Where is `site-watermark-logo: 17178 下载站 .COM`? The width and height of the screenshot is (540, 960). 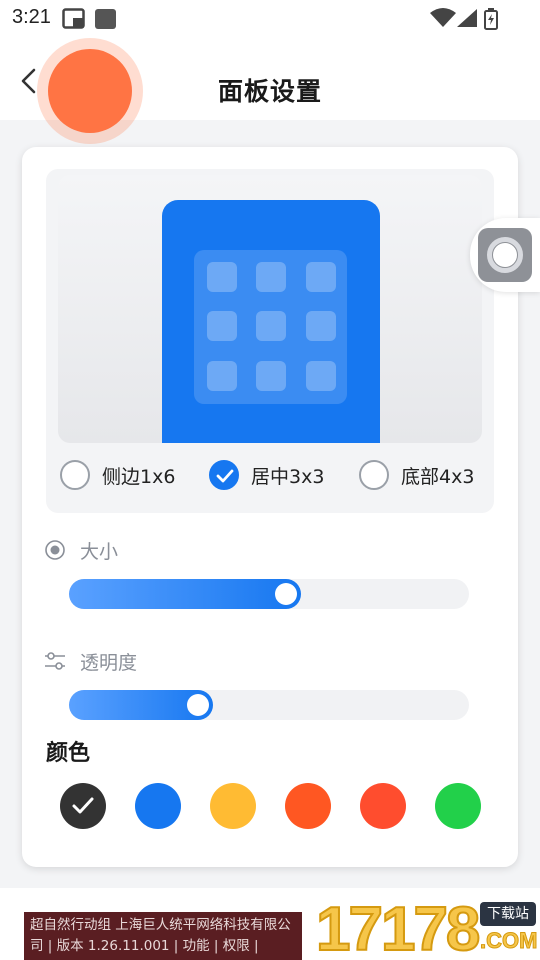 site-watermark-logo: 17178 下载站 .COM is located at coordinates (427, 927).